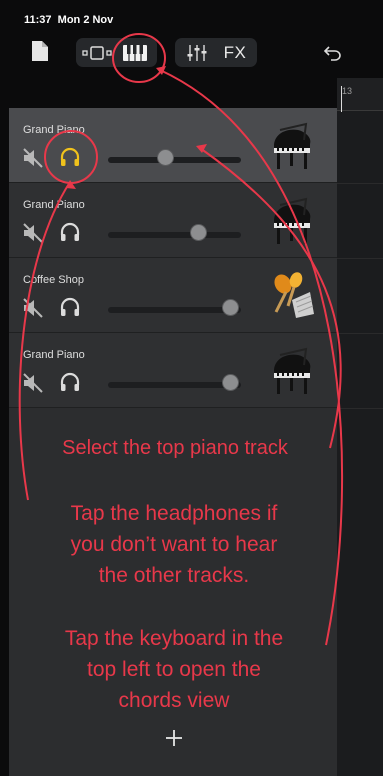  Describe the element at coordinates (173, 220) in the screenshot. I see `track-header-grand-piano-2: Grand Piano` at that location.